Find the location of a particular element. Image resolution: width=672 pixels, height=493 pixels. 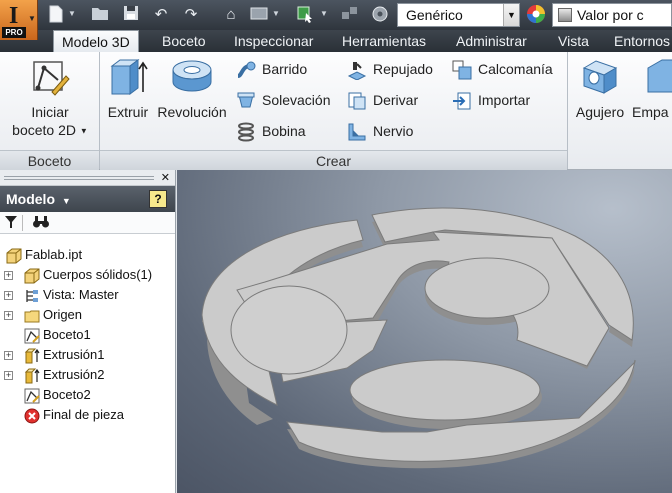

tree-item-label: Boceto1 is located at coordinates (67, 334).